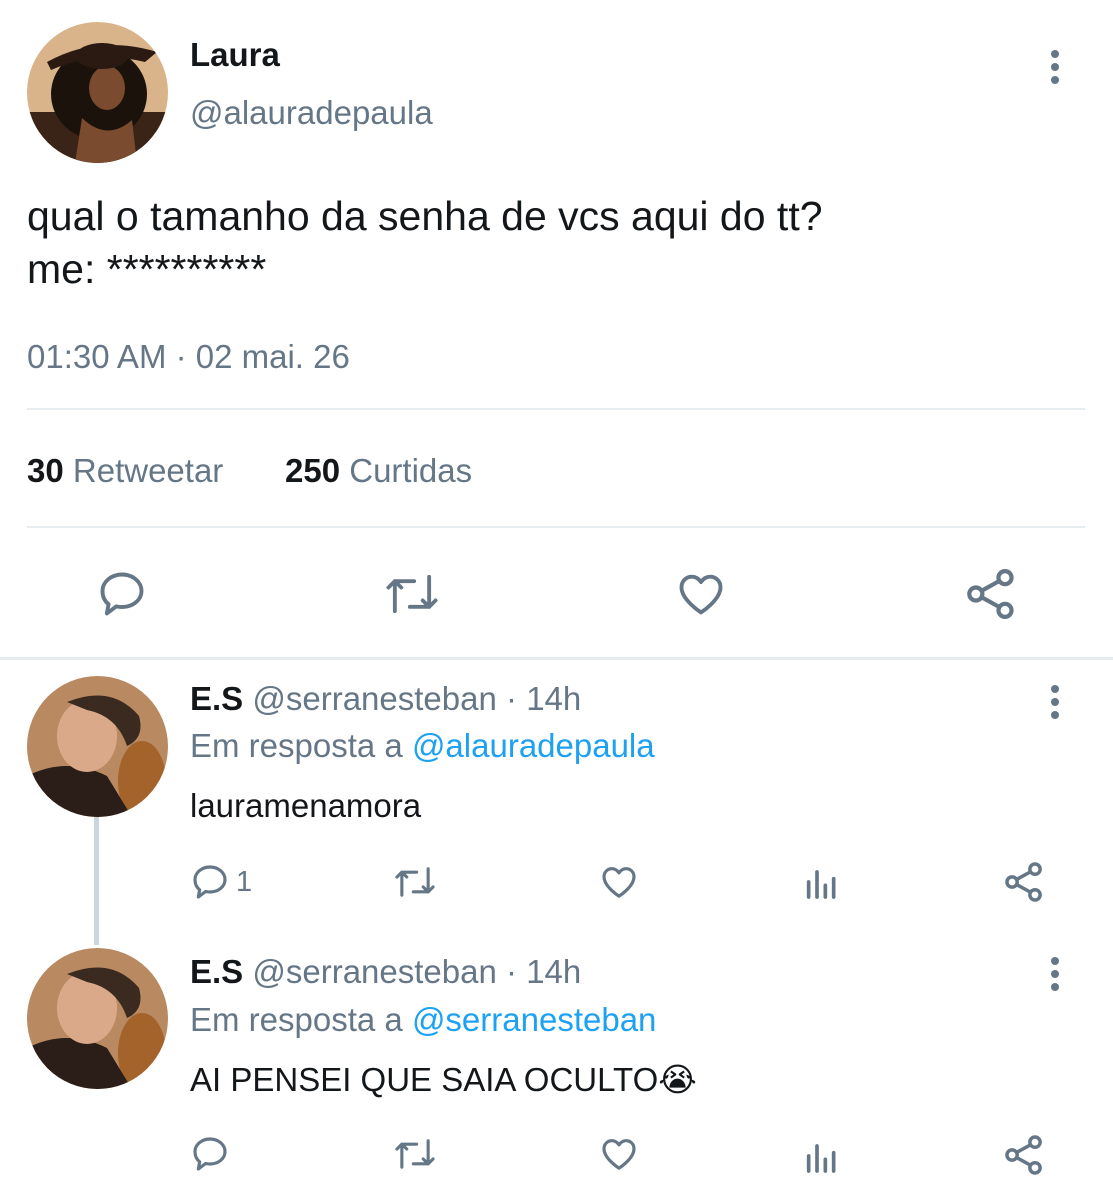  I want to click on retweet-label: Retweetar, so click(148, 470).